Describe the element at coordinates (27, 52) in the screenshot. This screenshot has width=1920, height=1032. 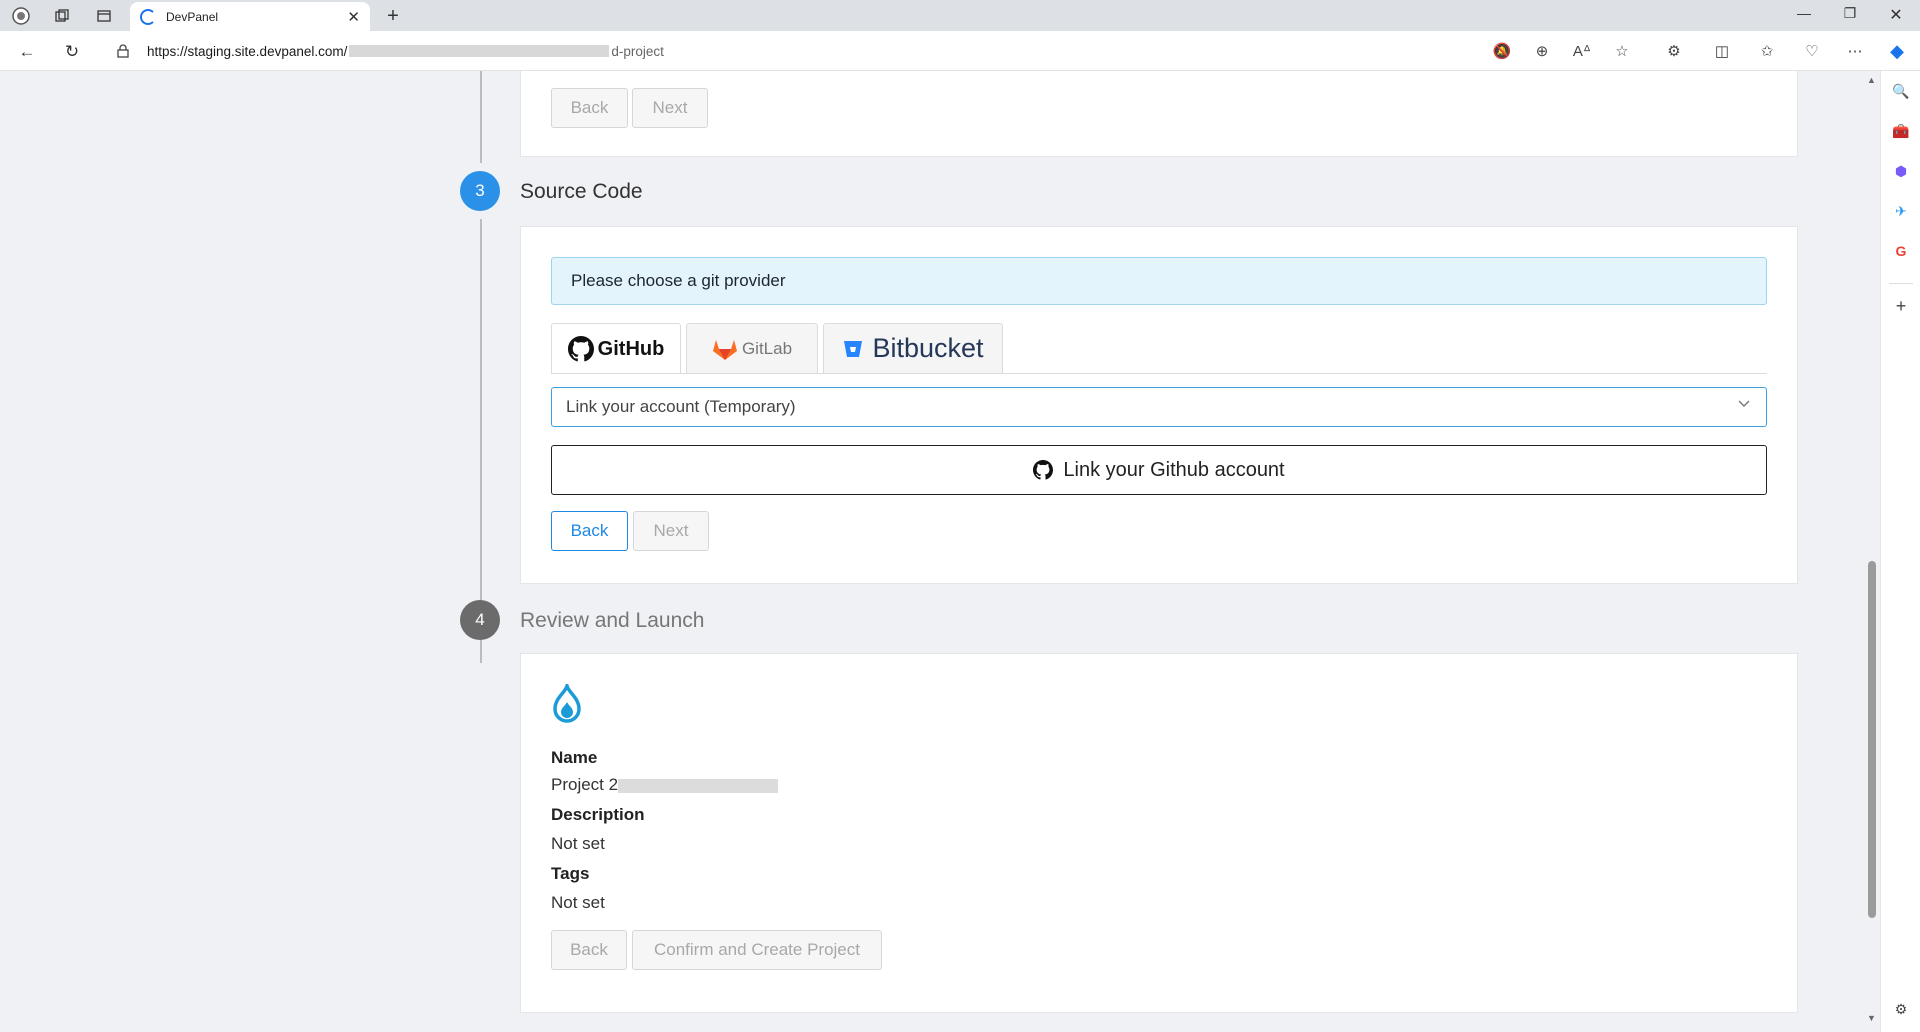
I see `back-arrow-icon: ←` at that location.